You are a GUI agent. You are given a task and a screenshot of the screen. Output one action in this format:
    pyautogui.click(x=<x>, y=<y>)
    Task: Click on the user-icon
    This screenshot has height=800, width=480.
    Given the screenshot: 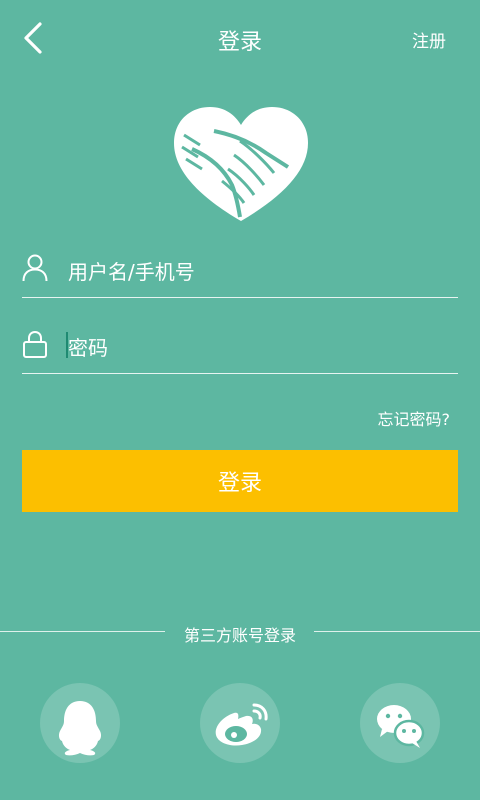 What is the action you would take?
    pyautogui.click(x=35, y=268)
    